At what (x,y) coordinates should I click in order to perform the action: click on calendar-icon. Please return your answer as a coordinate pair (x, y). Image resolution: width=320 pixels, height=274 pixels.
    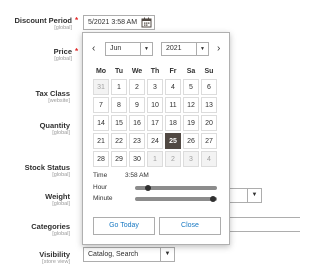
    Looking at the image, I should click on (146, 22).